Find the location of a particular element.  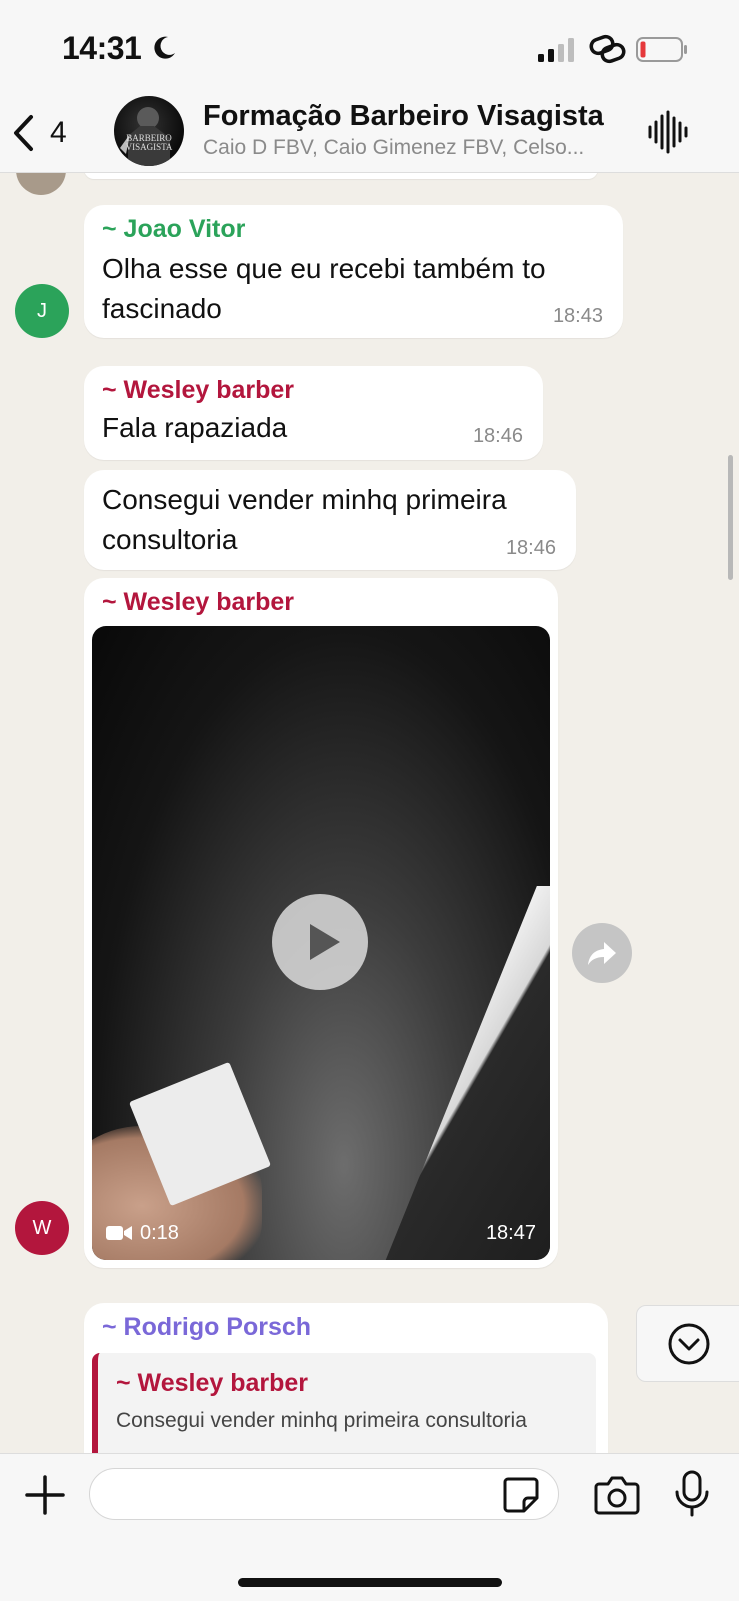

message-text: Fala rapaziada is located at coordinates (195, 427).